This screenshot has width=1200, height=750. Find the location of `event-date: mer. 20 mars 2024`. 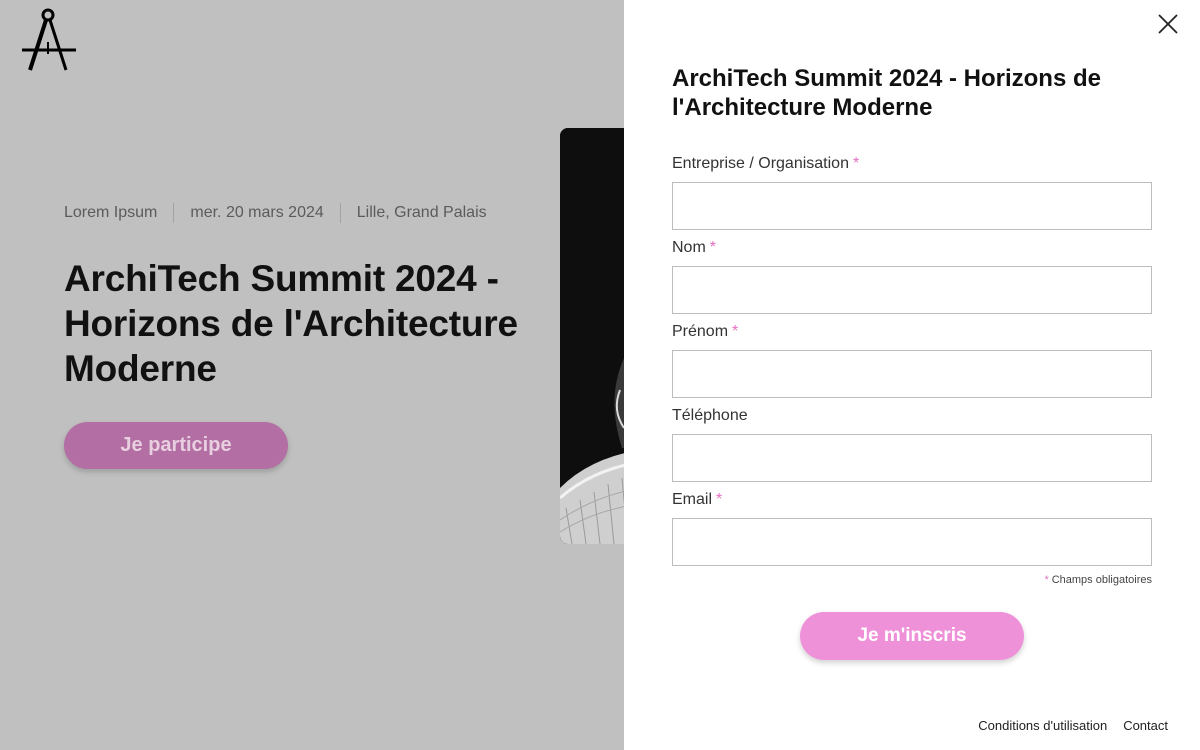

event-date: mer. 20 mars 2024 is located at coordinates (257, 212).